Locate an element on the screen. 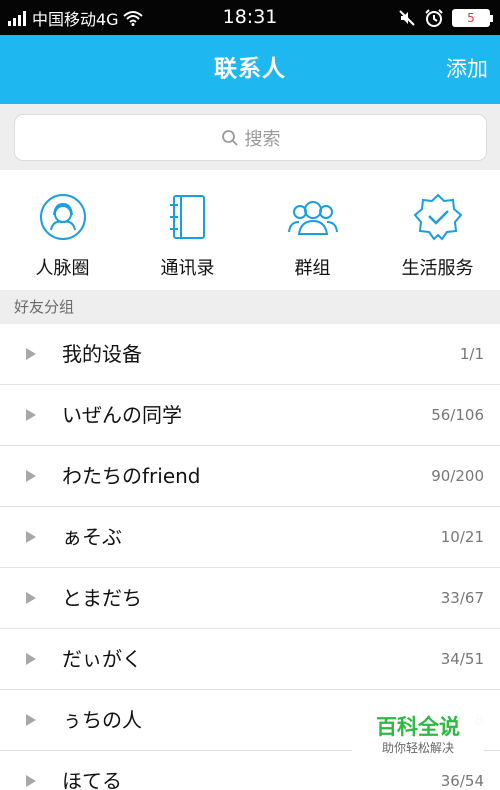  quick-action-address-book: 通讯录 is located at coordinates (187, 230).